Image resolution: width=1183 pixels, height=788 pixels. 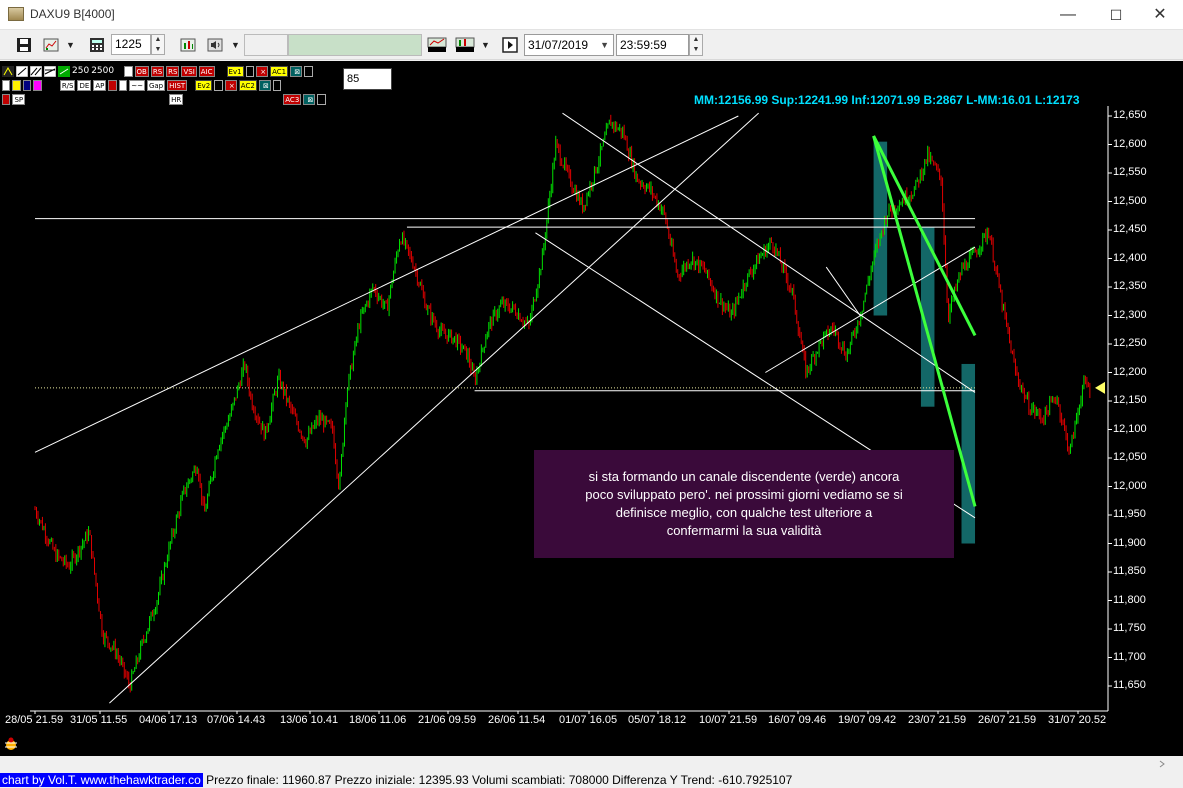 I want to click on date-value: 31/07/2019, so click(x=558, y=45).